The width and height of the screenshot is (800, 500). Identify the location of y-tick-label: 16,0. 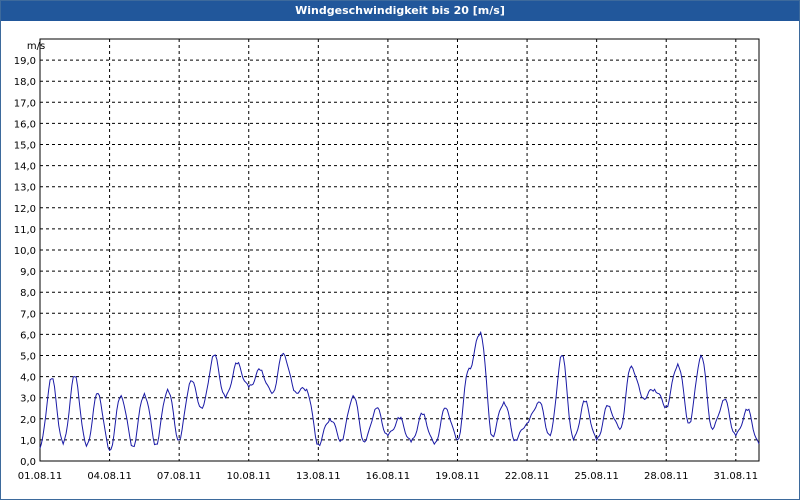
(25, 124).